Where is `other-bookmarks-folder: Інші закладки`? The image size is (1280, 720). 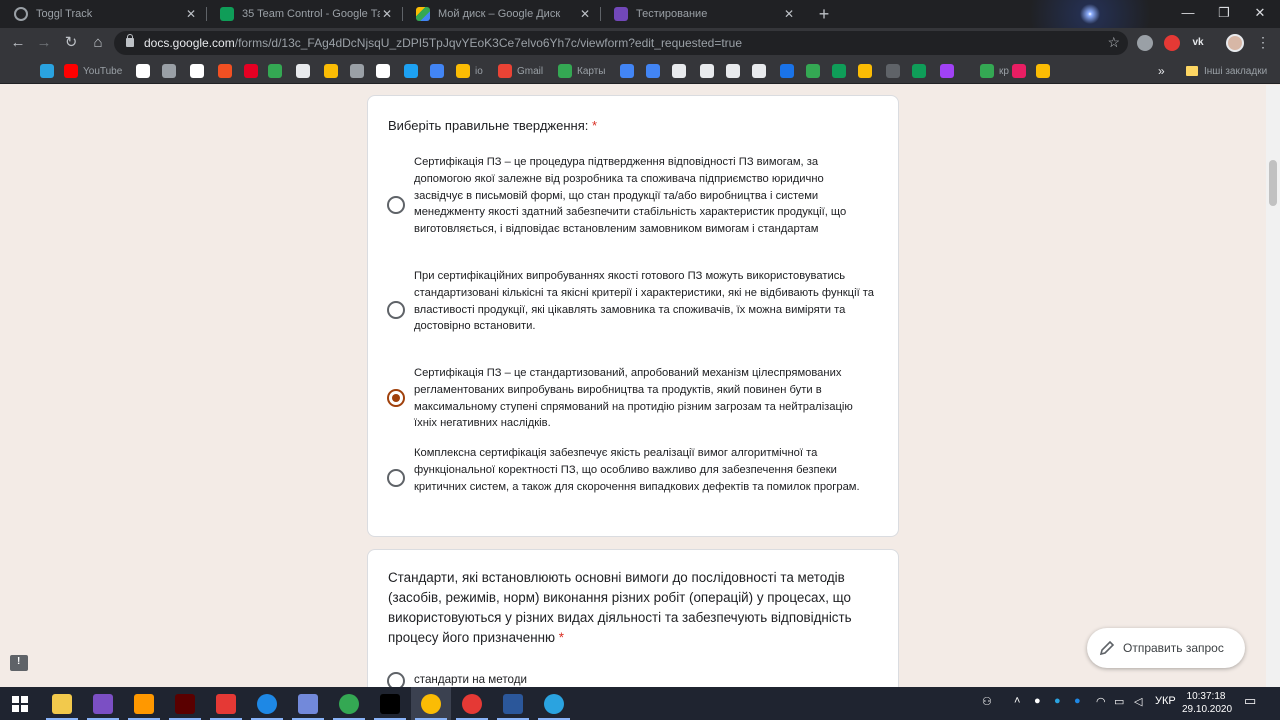
other-bookmarks-folder: Інші закладки is located at coordinates (1226, 71).